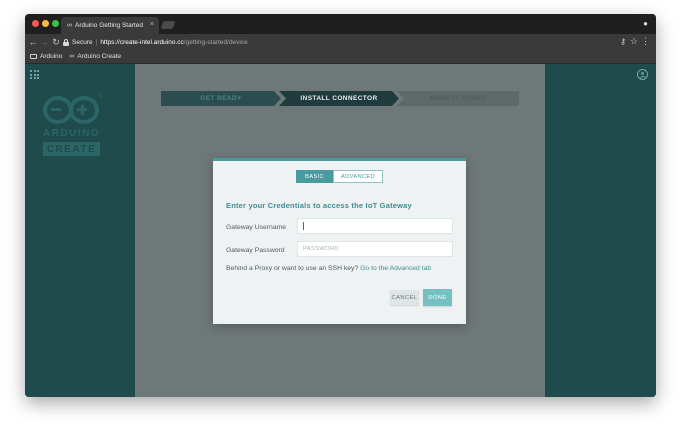 The height and width of the screenshot is (432, 680). What do you see at coordinates (321, 249) in the screenshot?
I see `password-placeholder: PASSWORD` at bounding box center [321, 249].